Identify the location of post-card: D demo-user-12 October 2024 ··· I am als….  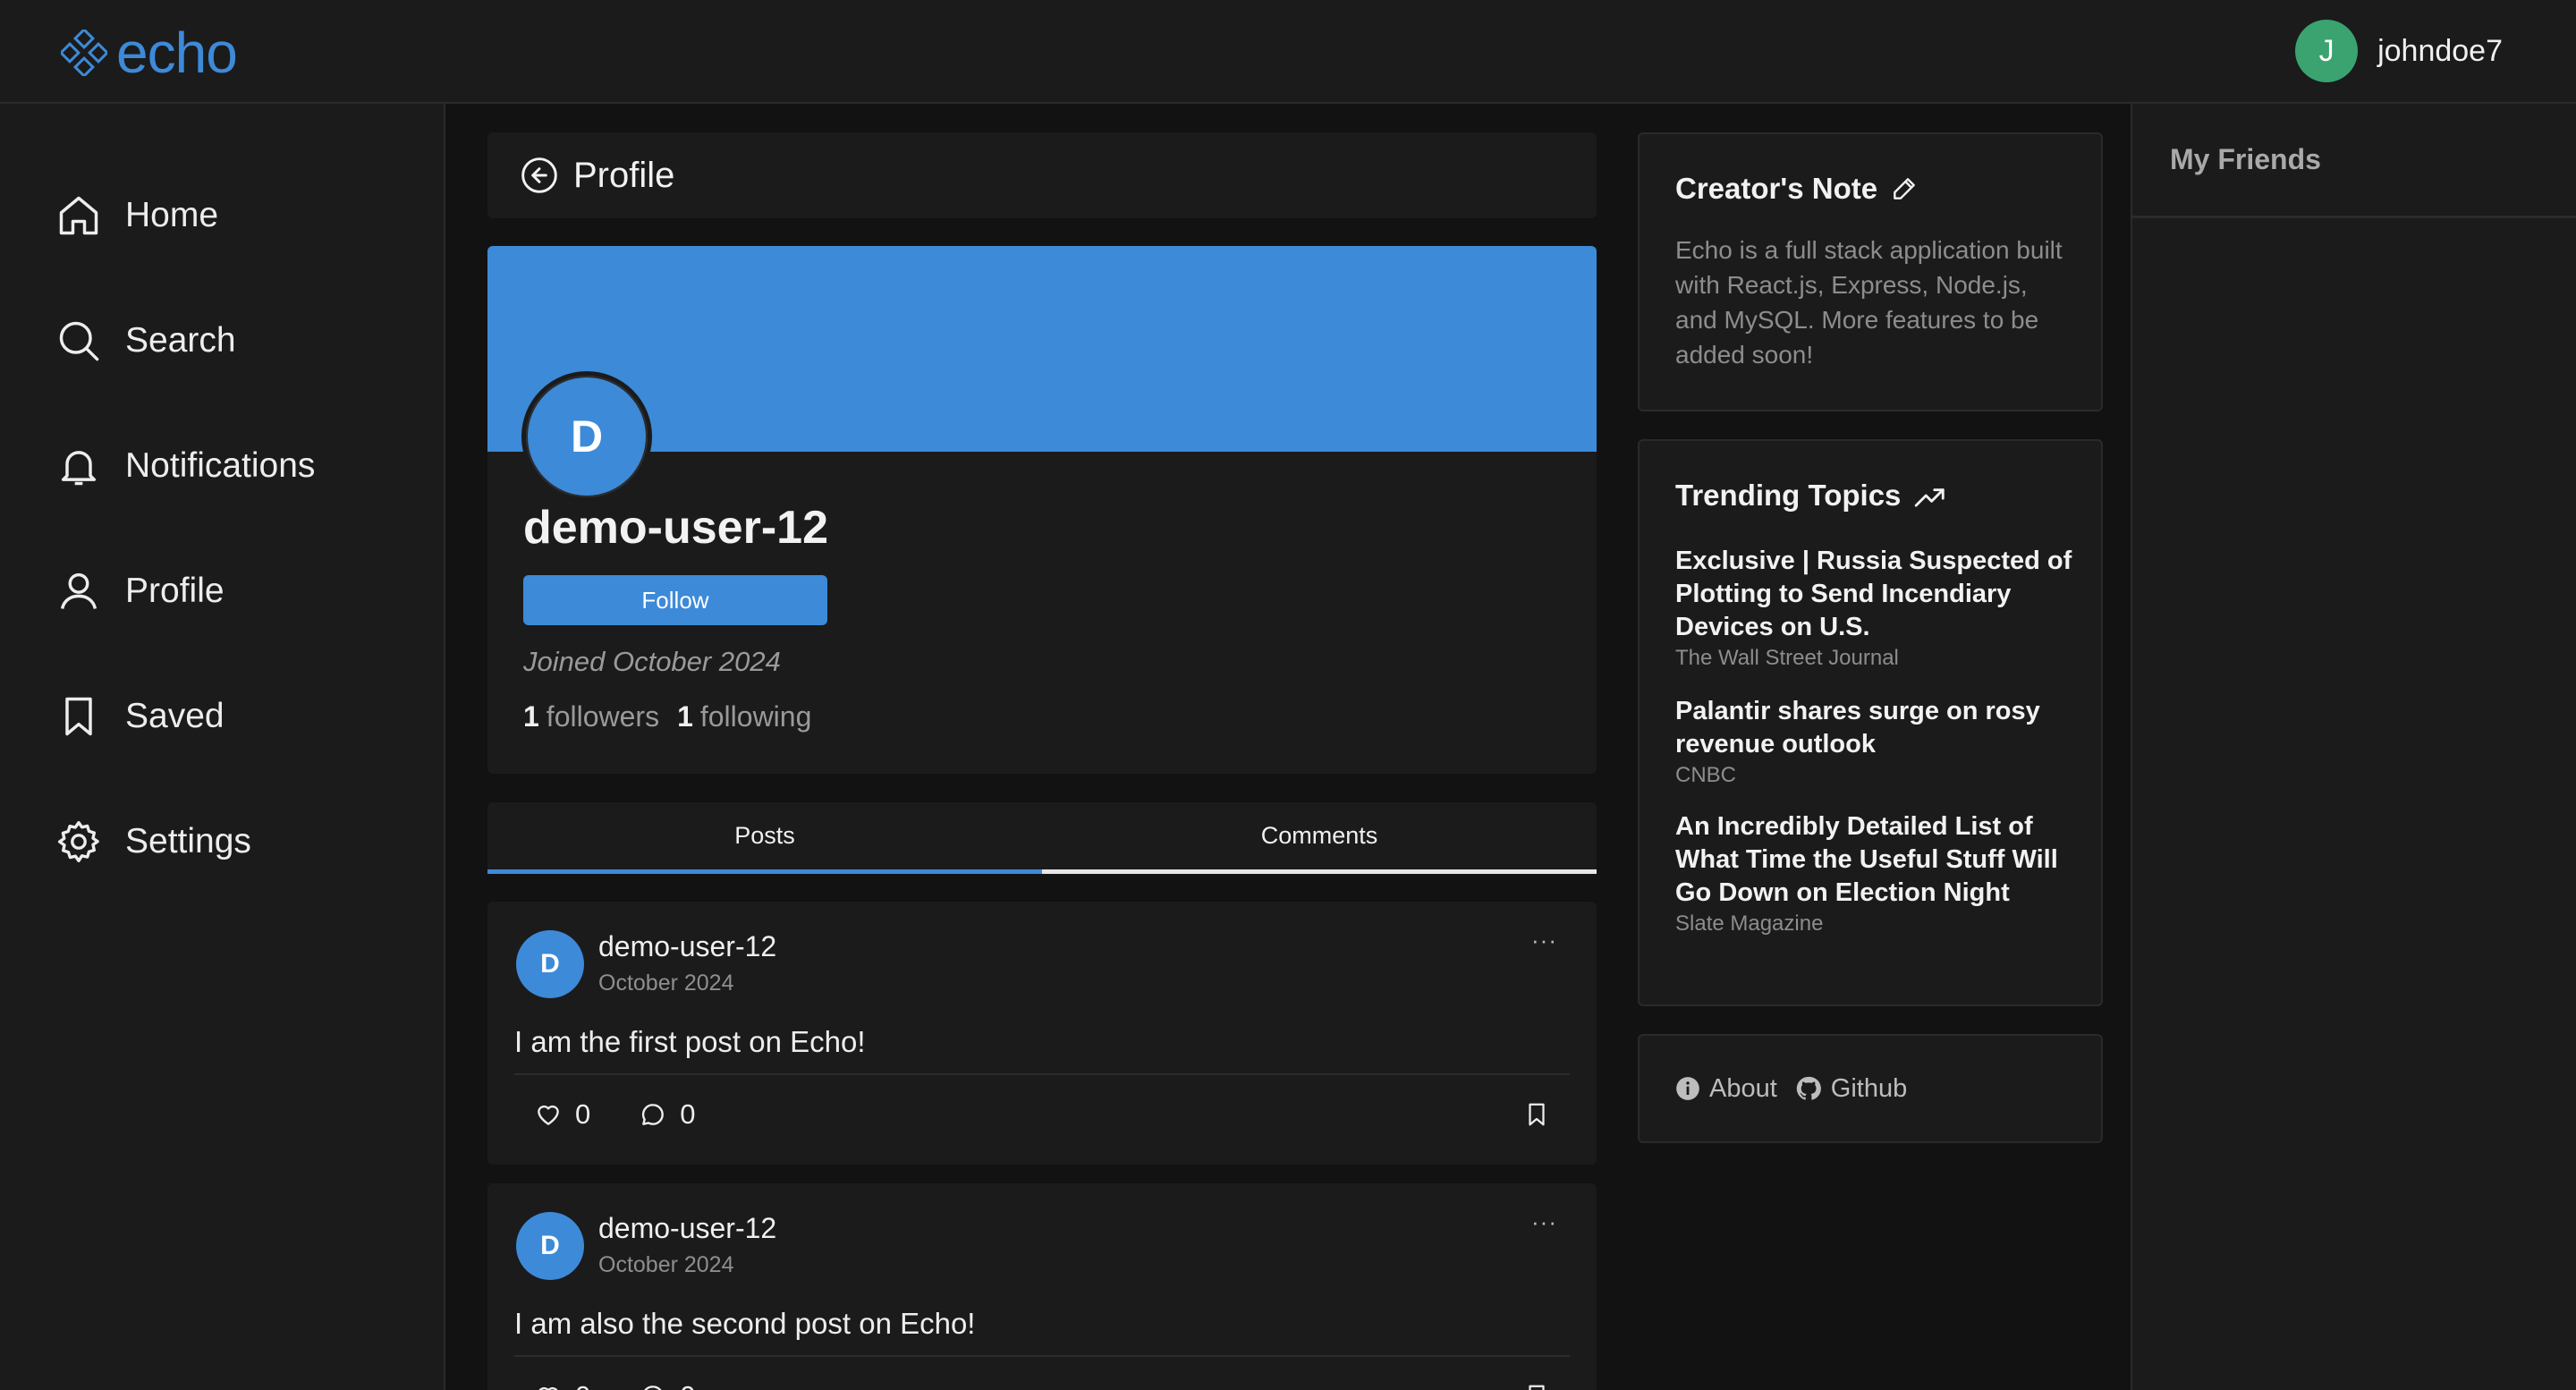
(1042, 1286).